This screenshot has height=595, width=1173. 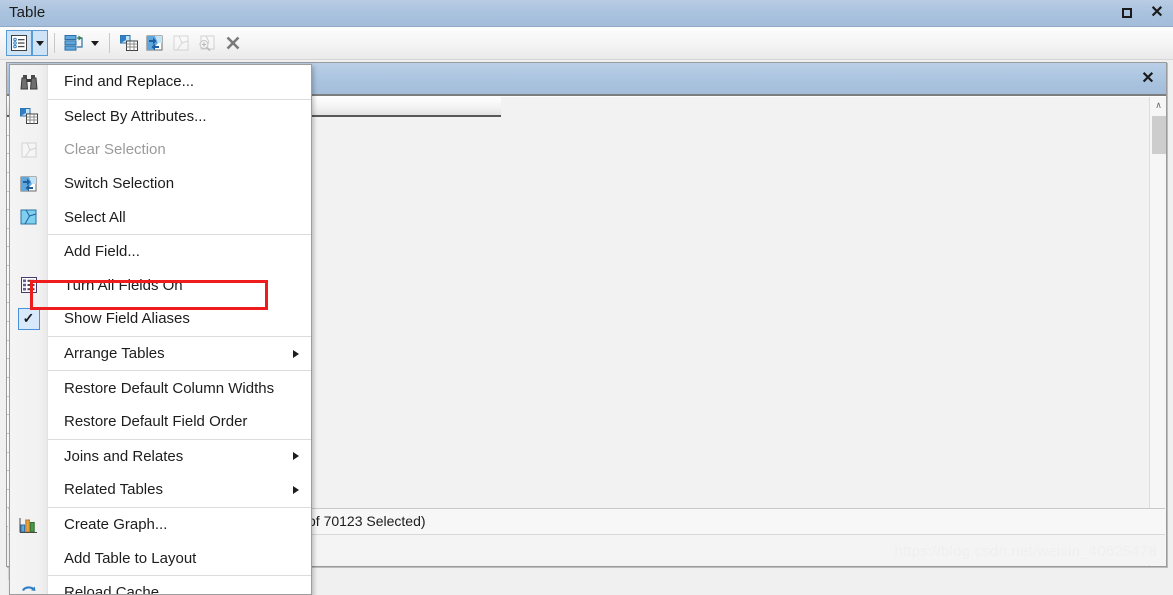 I want to click on create-graph-icon, so click(x=28, y=525).